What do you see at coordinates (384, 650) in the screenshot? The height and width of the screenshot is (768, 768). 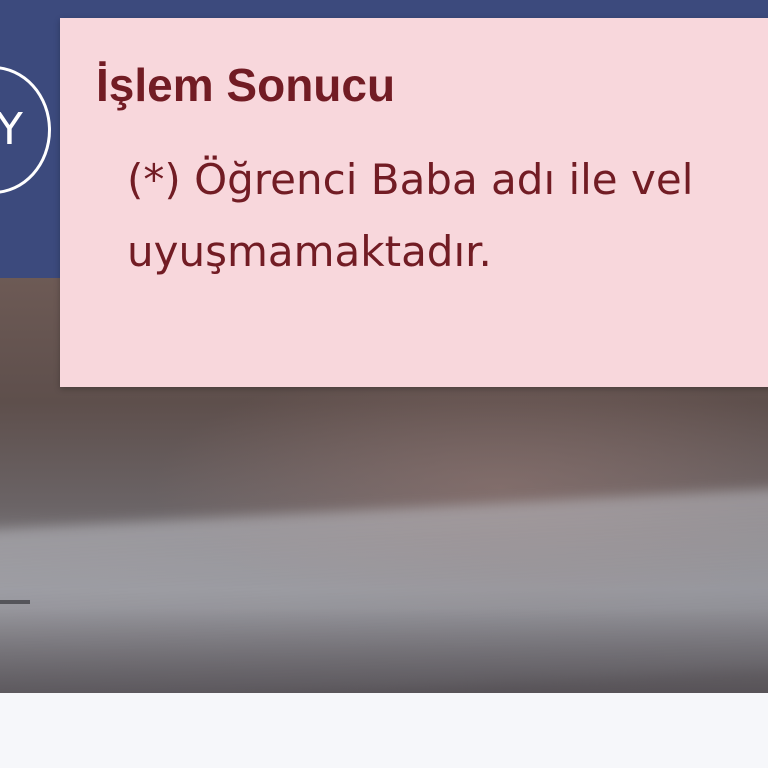 I see `hero-shadow` at bounding box center [384, 650].